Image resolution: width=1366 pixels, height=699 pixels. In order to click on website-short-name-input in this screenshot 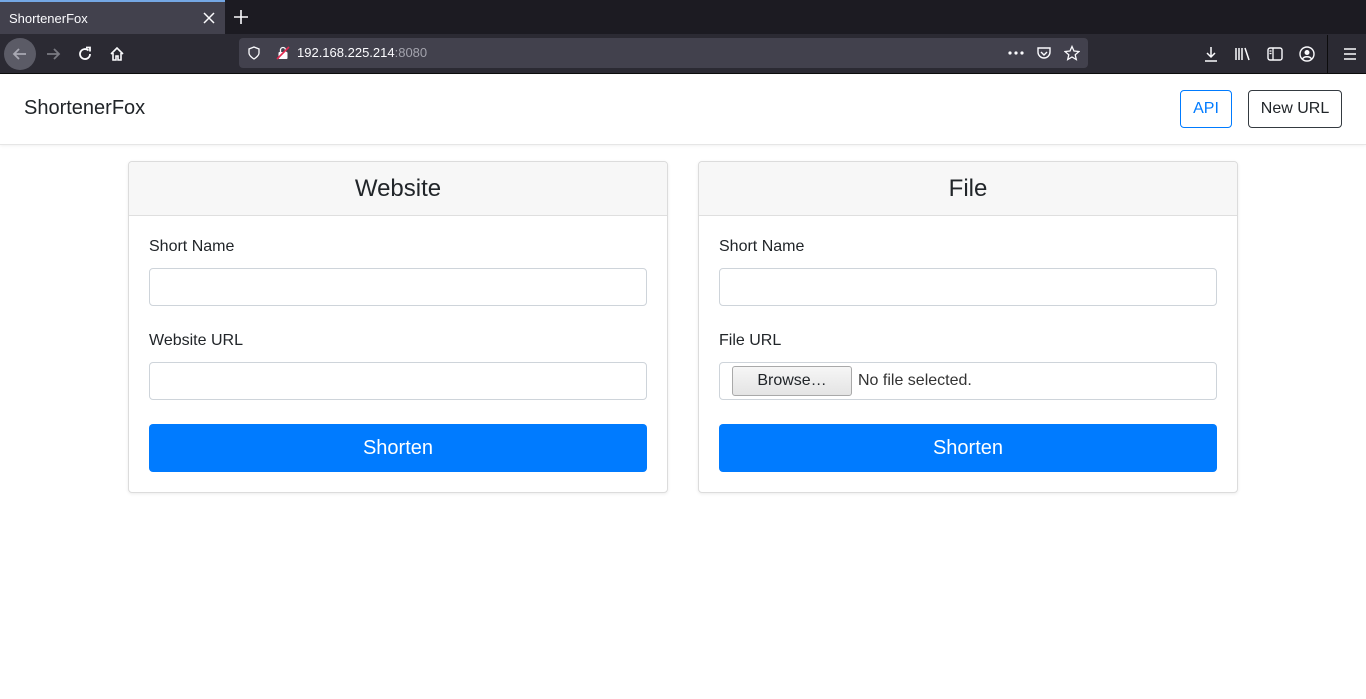, I will do `click(398, 287)`.